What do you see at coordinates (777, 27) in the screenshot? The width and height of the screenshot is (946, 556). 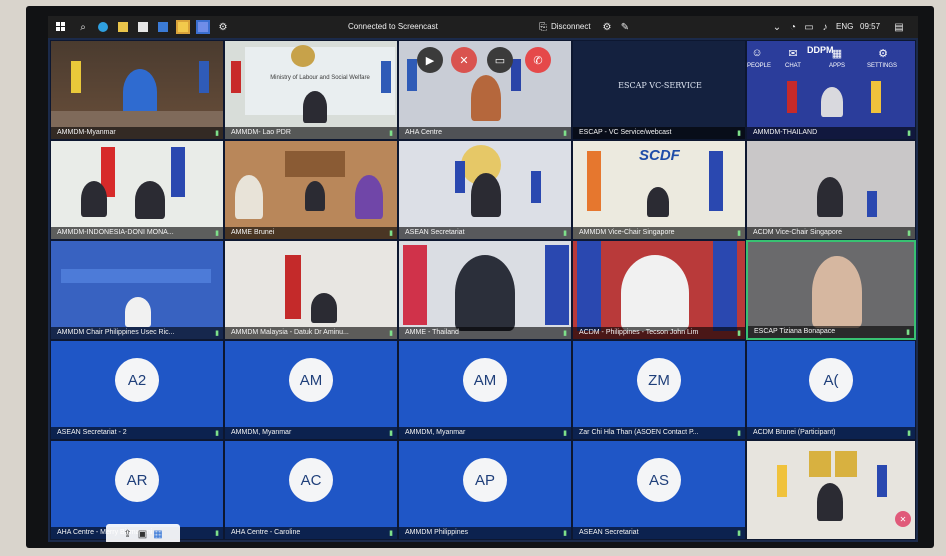 I see `chevron-down-icon: ⌄` at bounding box center [777, 27].